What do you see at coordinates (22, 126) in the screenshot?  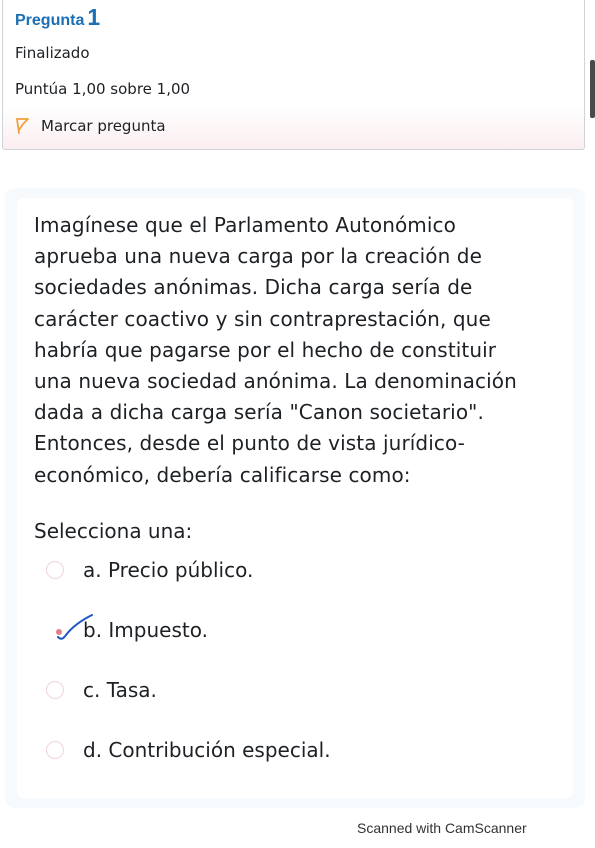 I see `flag-icon` at bounding box center [22, 126].